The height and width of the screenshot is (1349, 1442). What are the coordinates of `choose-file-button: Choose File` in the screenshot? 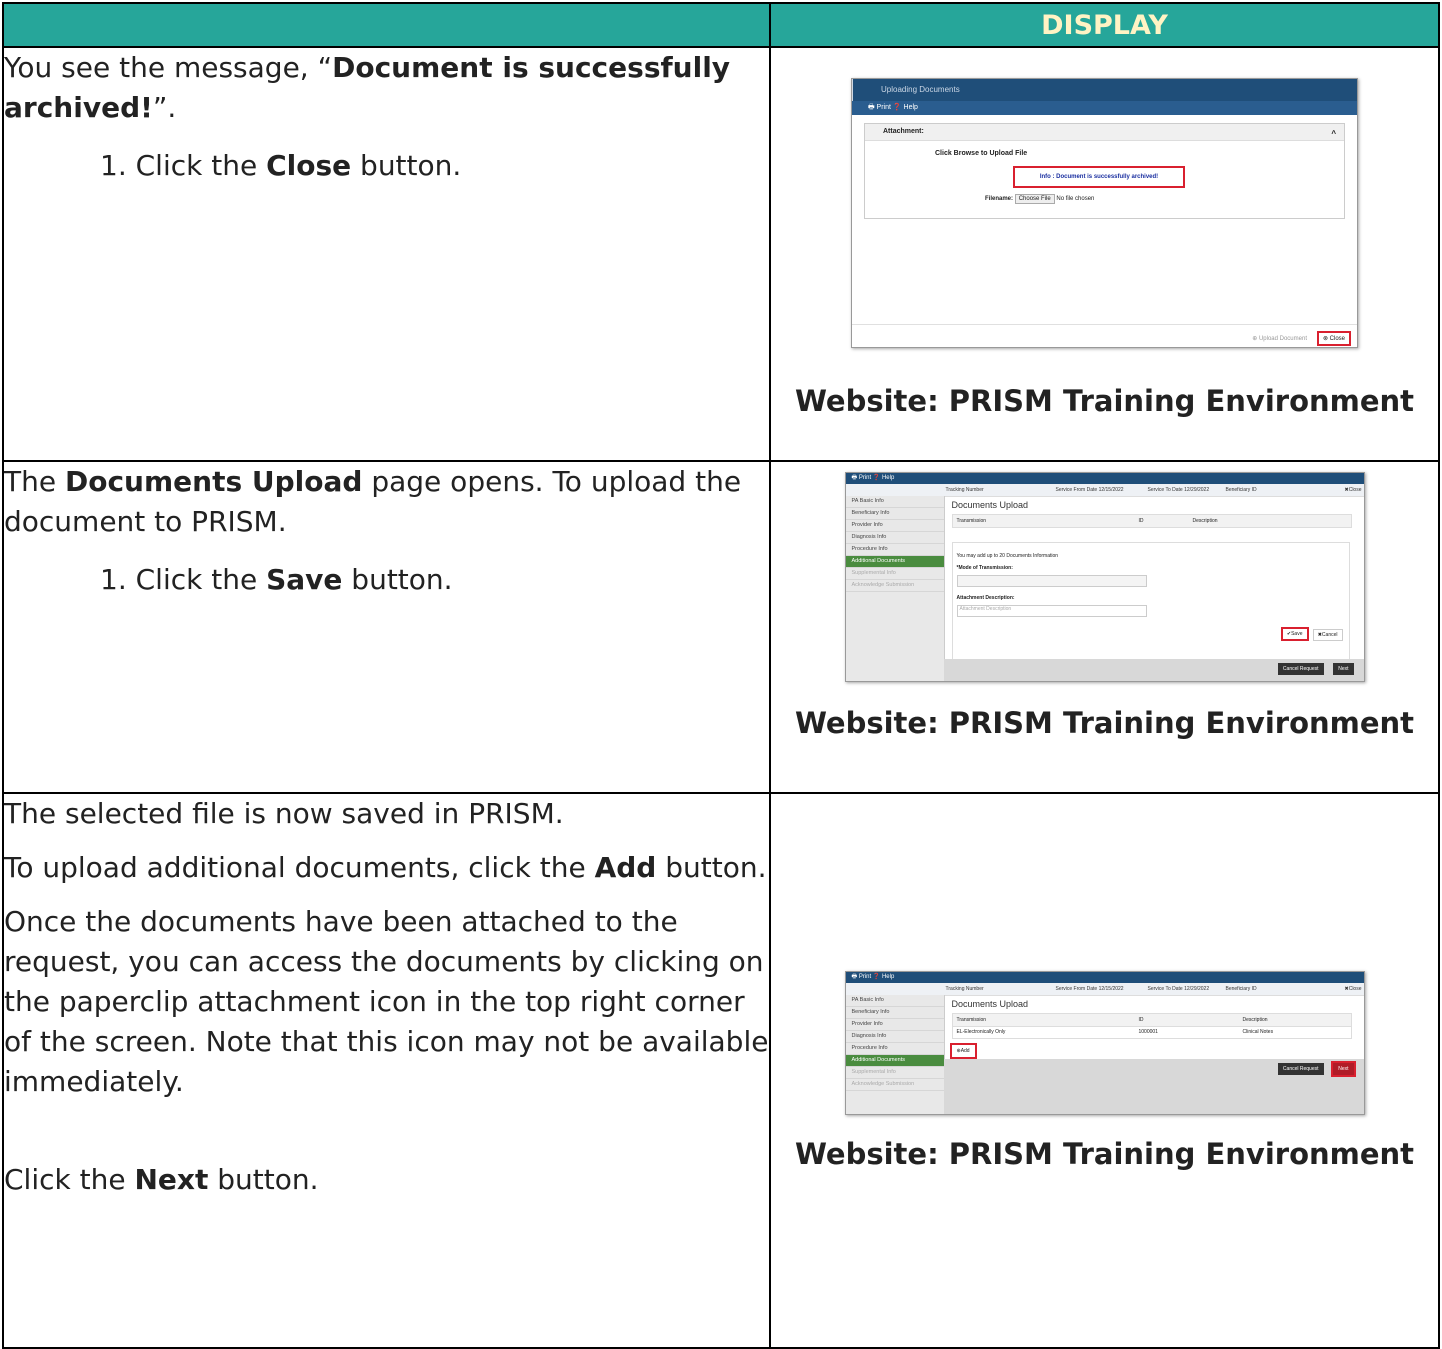 It's located at (1034, 199).